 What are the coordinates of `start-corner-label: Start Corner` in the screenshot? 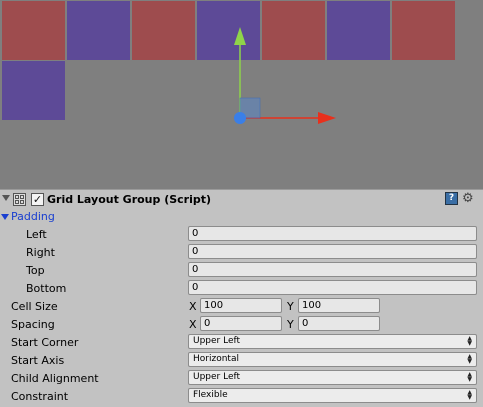 It's located at (45, 342).